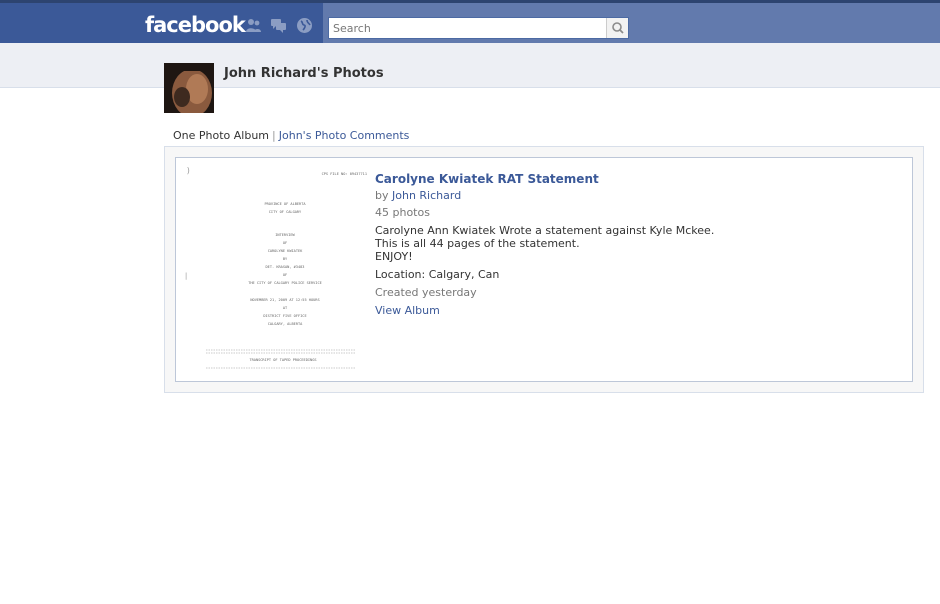 The image size is (940, 604). I want to click on doc-text-line: BY, so click(285, 259).